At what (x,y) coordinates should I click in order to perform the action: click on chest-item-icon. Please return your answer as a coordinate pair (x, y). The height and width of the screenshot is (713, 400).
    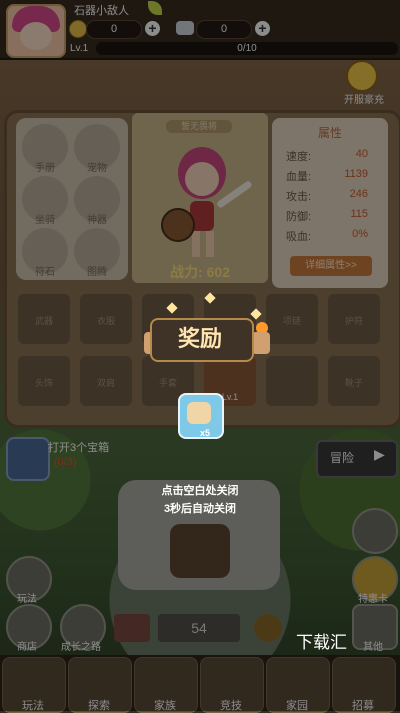
    Looking at the image, I should click on (199, 413).